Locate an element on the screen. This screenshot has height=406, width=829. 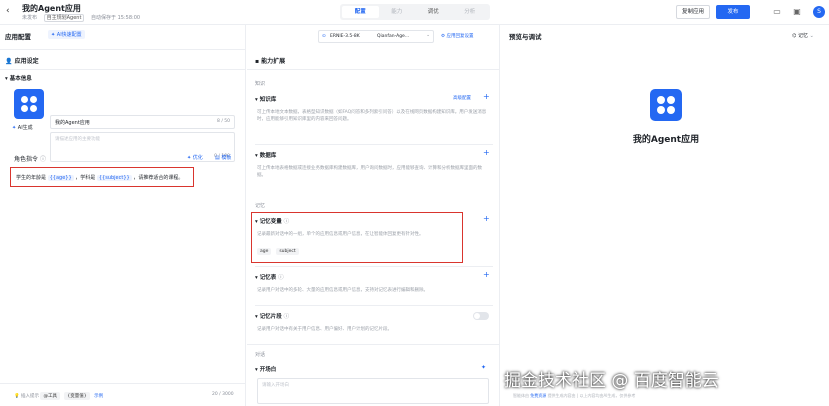
bulb-icon: 💡 is located at coordinates (18, 396).